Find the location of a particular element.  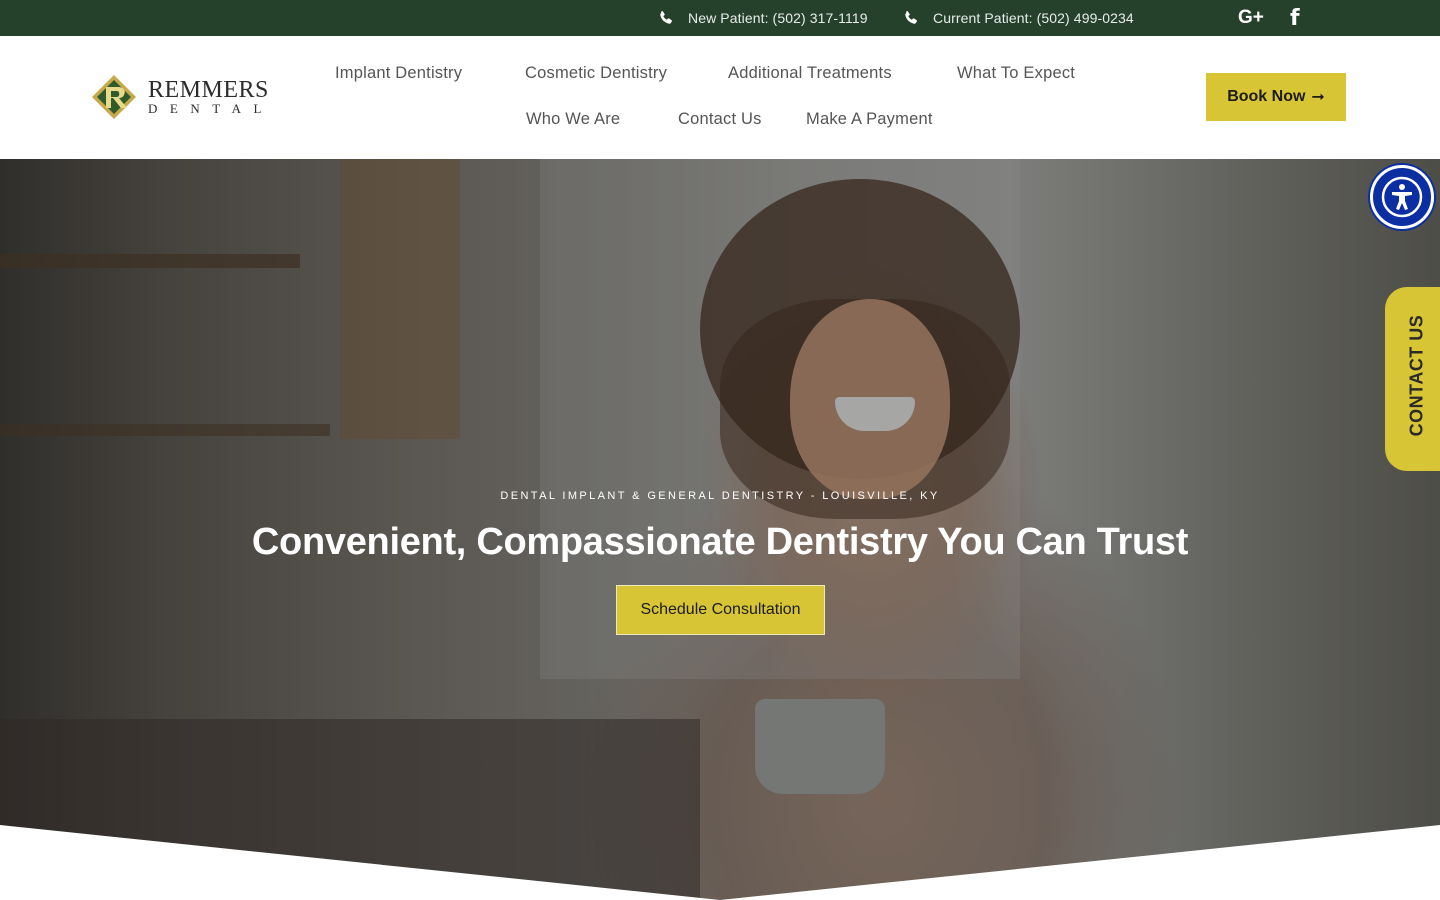

hero-bottom-divider is located at coordinates (720, 862).